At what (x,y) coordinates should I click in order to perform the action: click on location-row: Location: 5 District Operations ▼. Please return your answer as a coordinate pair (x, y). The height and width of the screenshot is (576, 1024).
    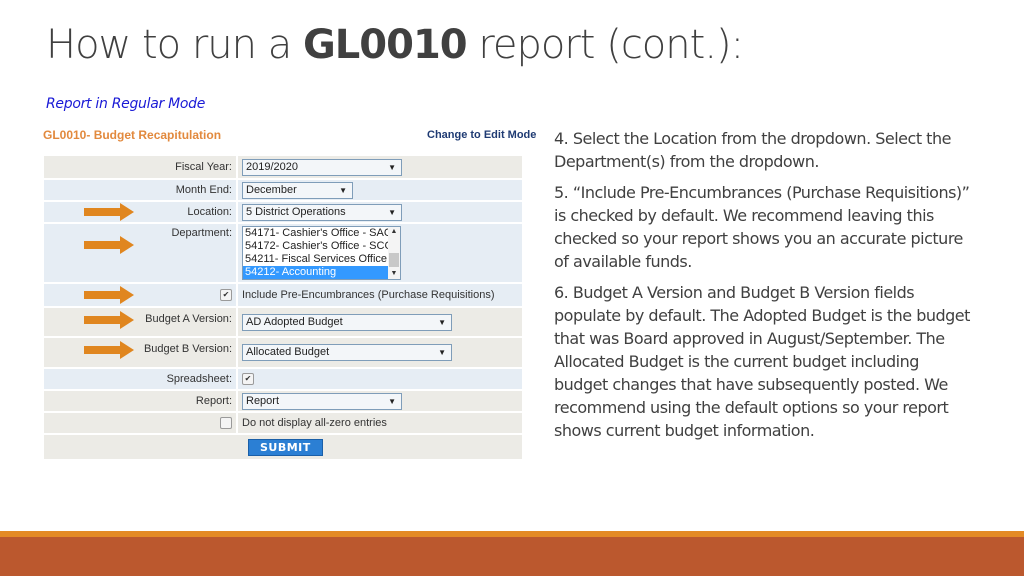
    Looking at the image, I should click on (283, 213).